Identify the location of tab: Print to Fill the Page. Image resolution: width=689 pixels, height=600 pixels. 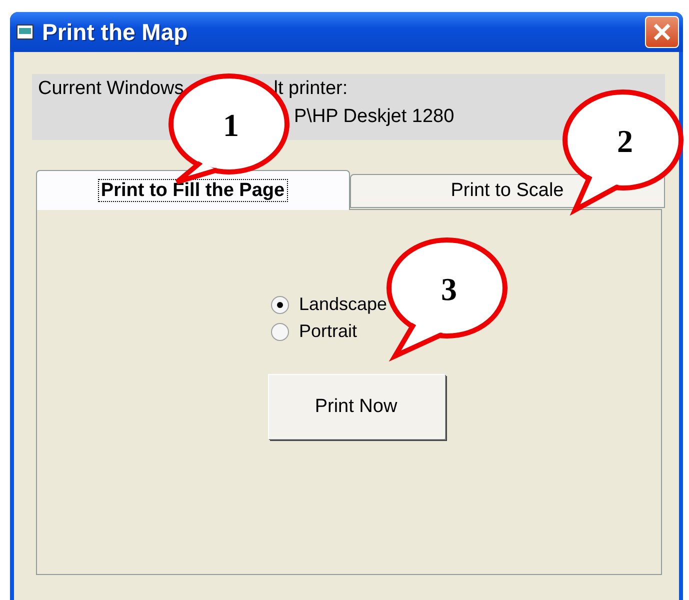
(193, 190).